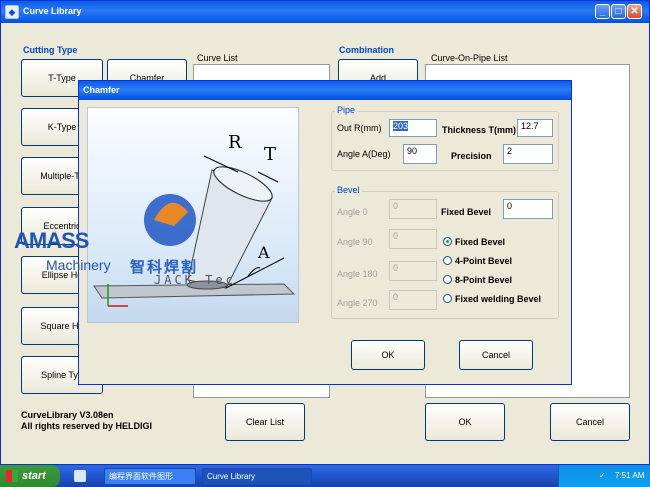  Describe the element at coordinates (52, 11) in the screenshot. I see `window-title: Curve Library` at that location.